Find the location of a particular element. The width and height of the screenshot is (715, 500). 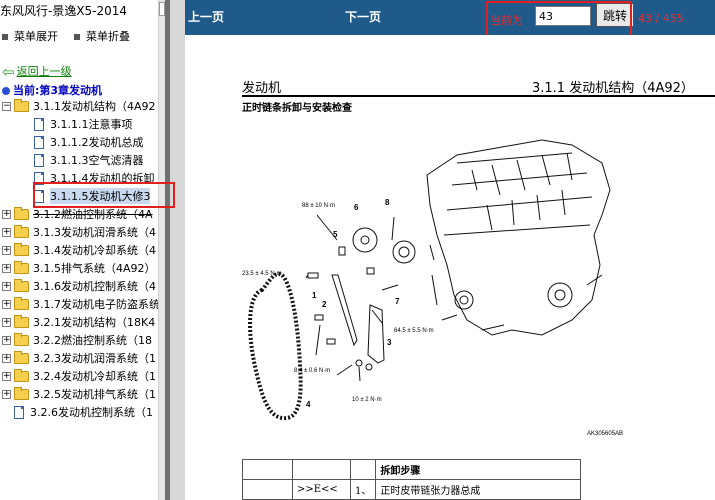

tree-item-label: 3.2.6发动机控制系统（1 is located at coordinates (91, 412).